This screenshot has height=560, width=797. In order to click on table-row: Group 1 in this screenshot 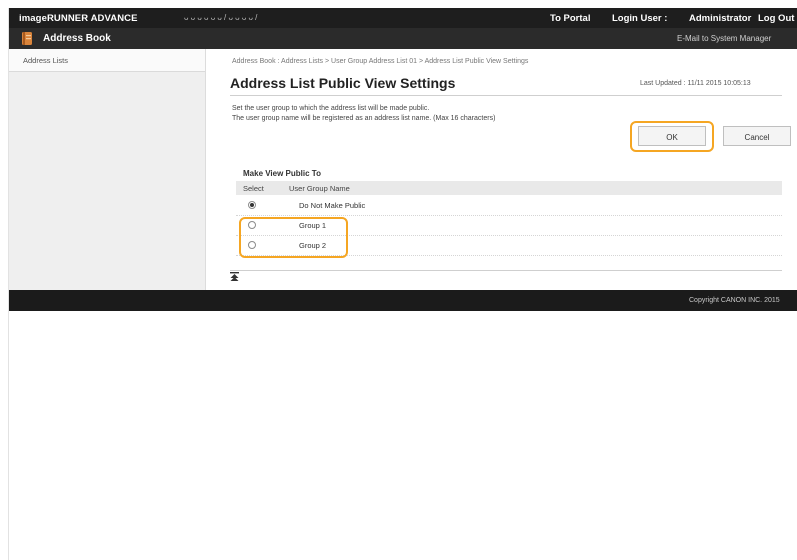, I will do `click(509, 226)`.